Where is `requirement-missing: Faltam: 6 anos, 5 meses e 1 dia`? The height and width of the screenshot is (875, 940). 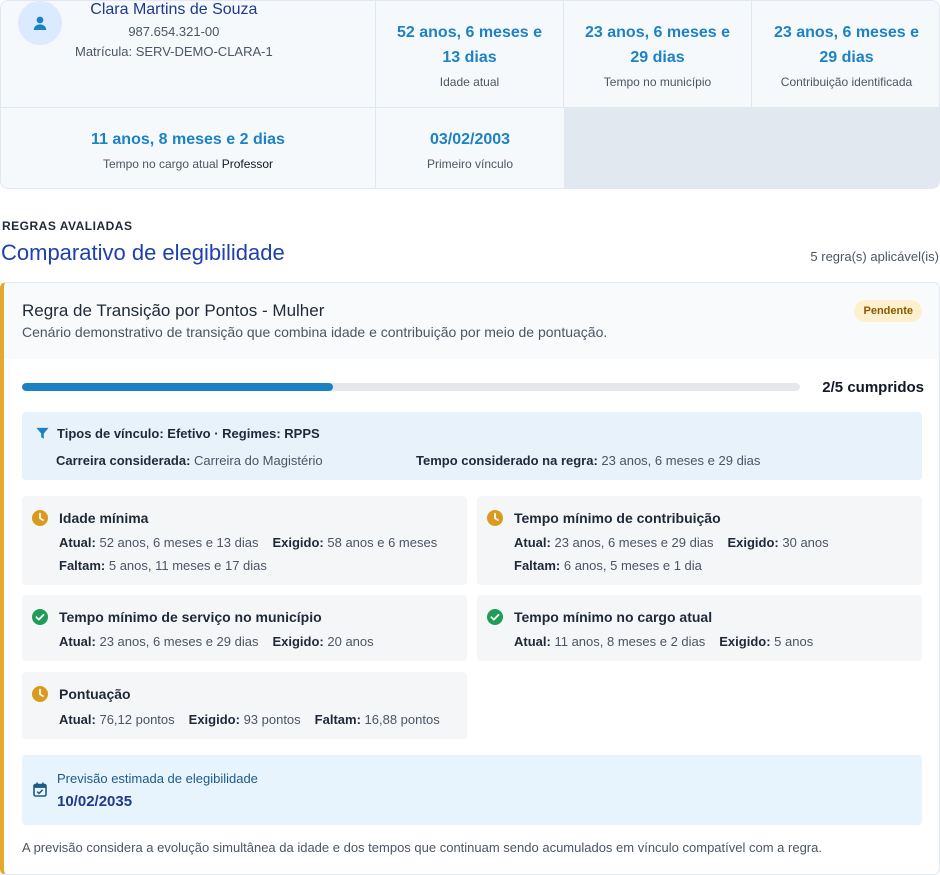 requirement-missing: Faltam: 6 anos, 5 meses e 1 dia is located at coordinates (608, 565).